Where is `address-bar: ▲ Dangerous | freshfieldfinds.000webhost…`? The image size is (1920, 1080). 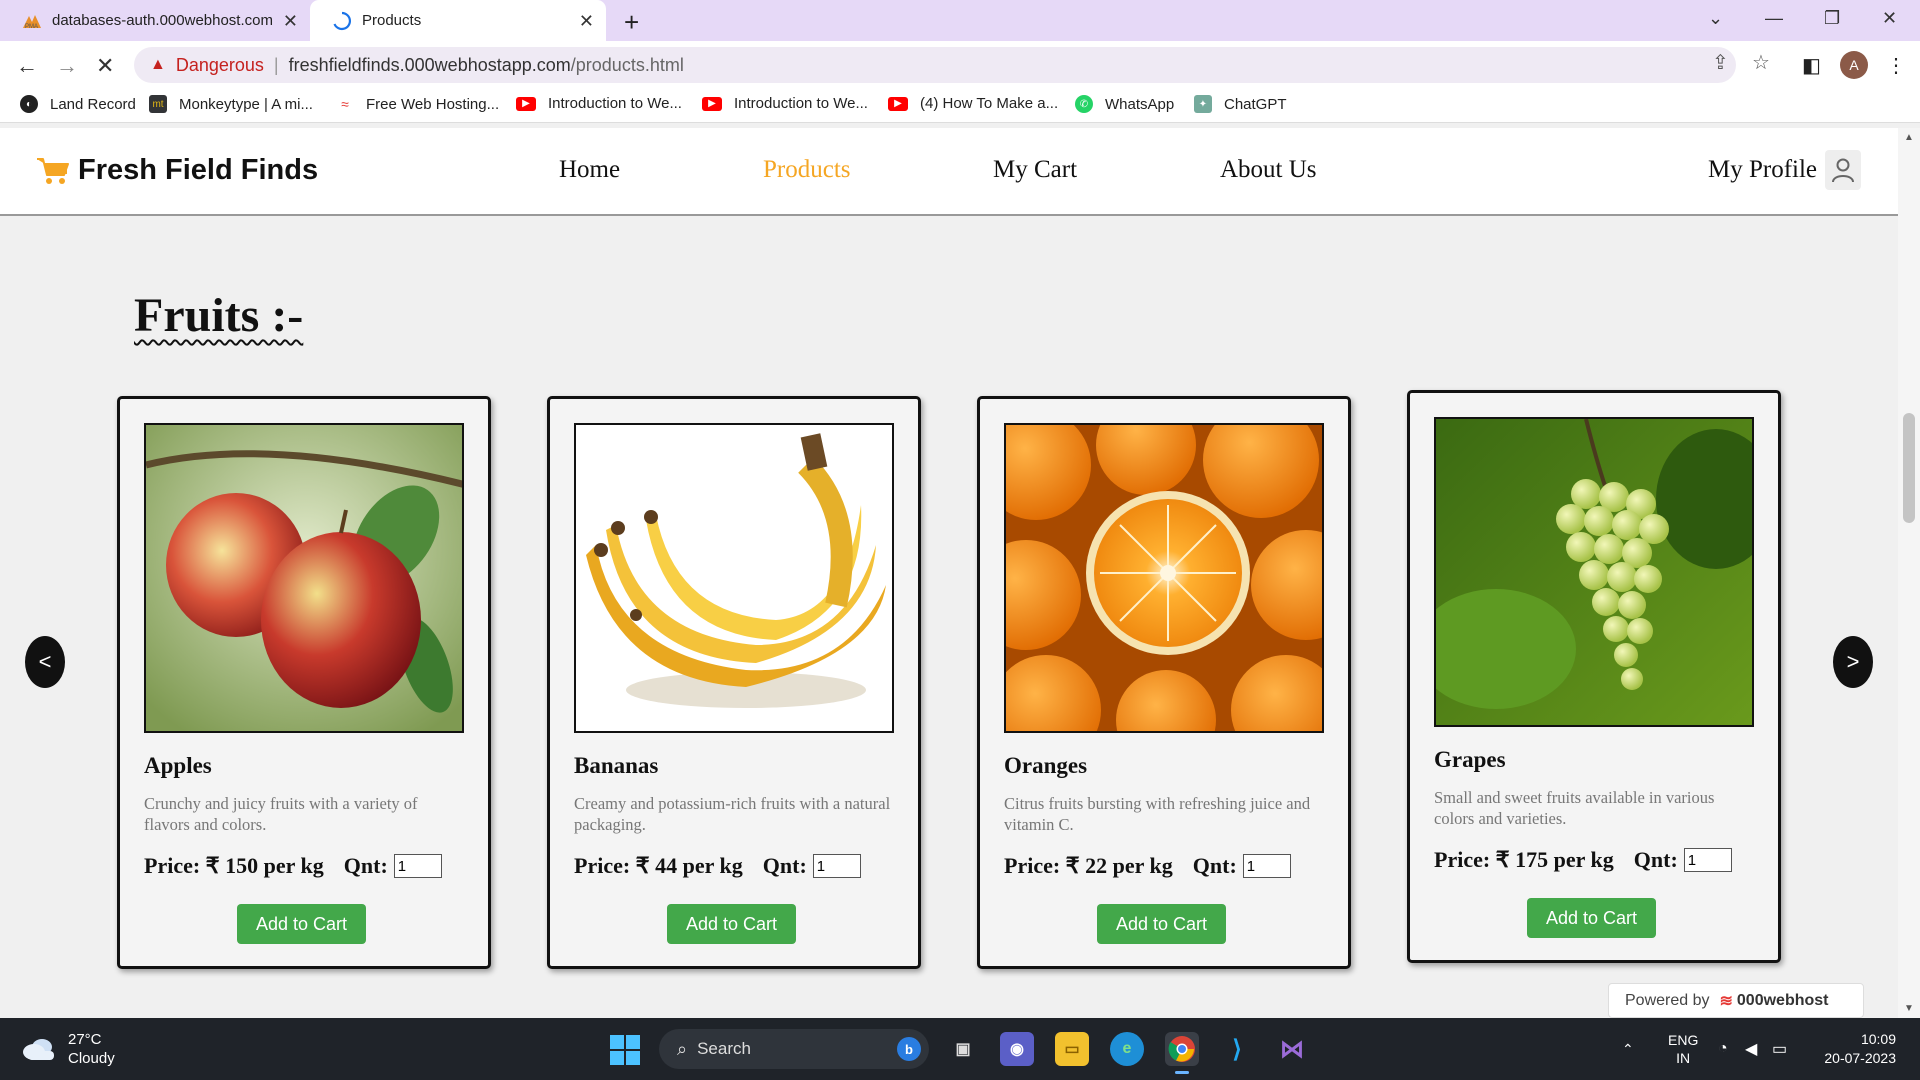 address-bar: ▲ Dangerous | freshfieldfinds.000webhost… is located at coordinates (935, 65).